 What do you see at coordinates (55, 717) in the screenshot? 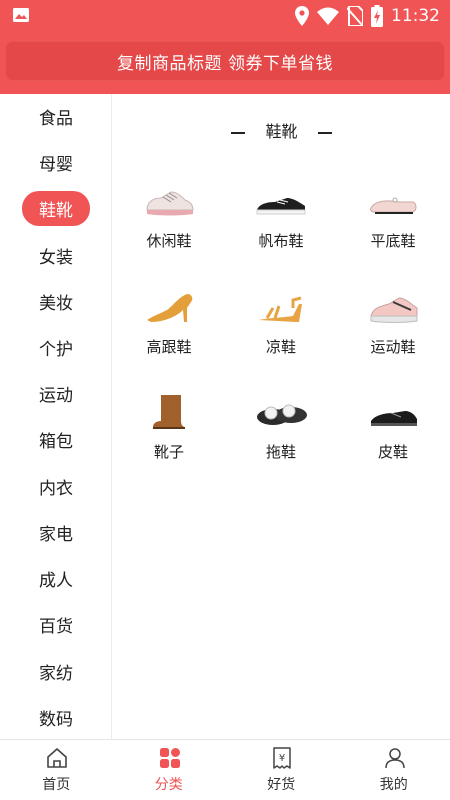
I see `sidebar-item-digital: 数码` at bounding box center [55, 717].